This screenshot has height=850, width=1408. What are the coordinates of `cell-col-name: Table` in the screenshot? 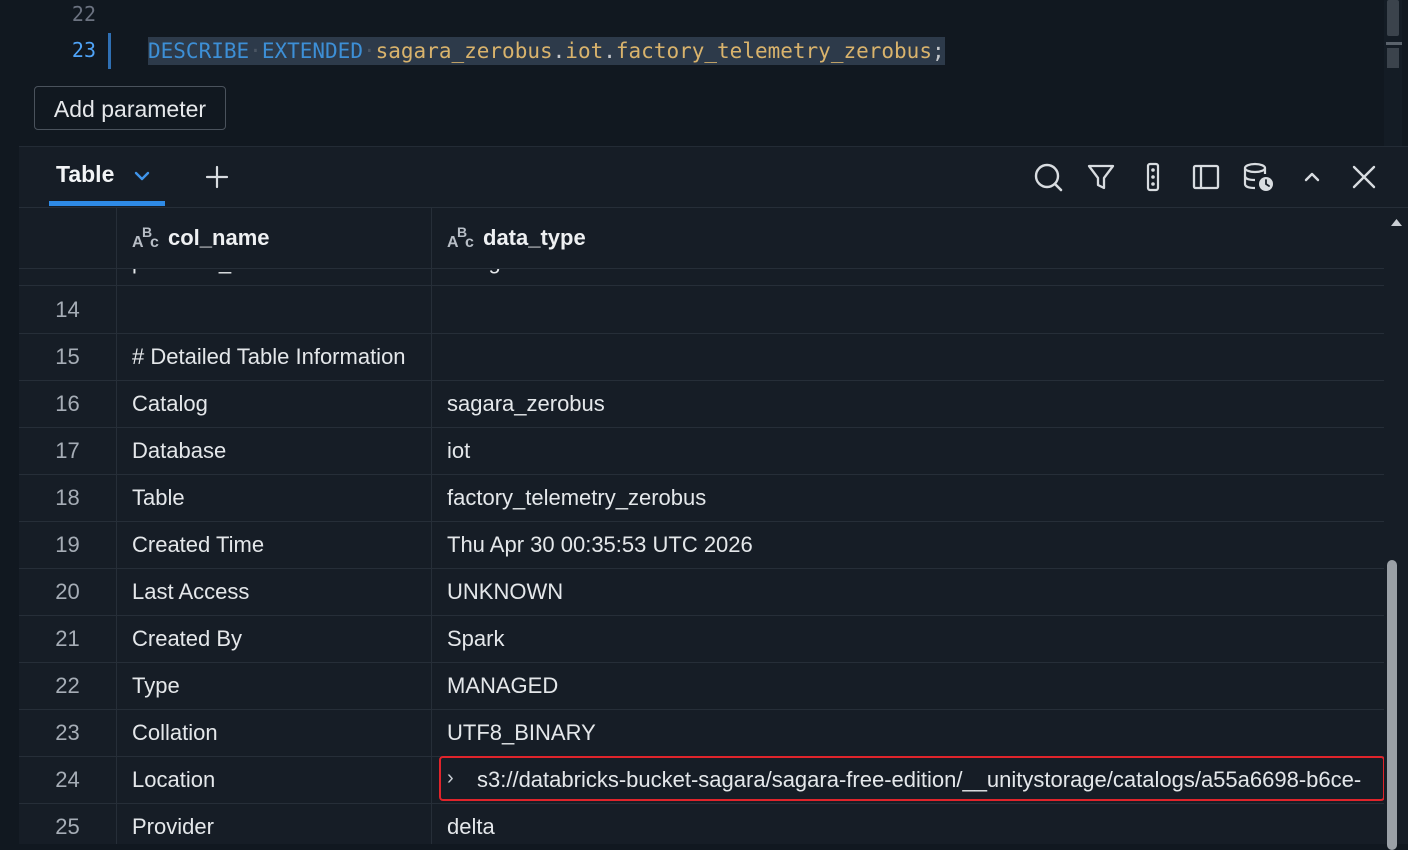 It's located at (282, 497).